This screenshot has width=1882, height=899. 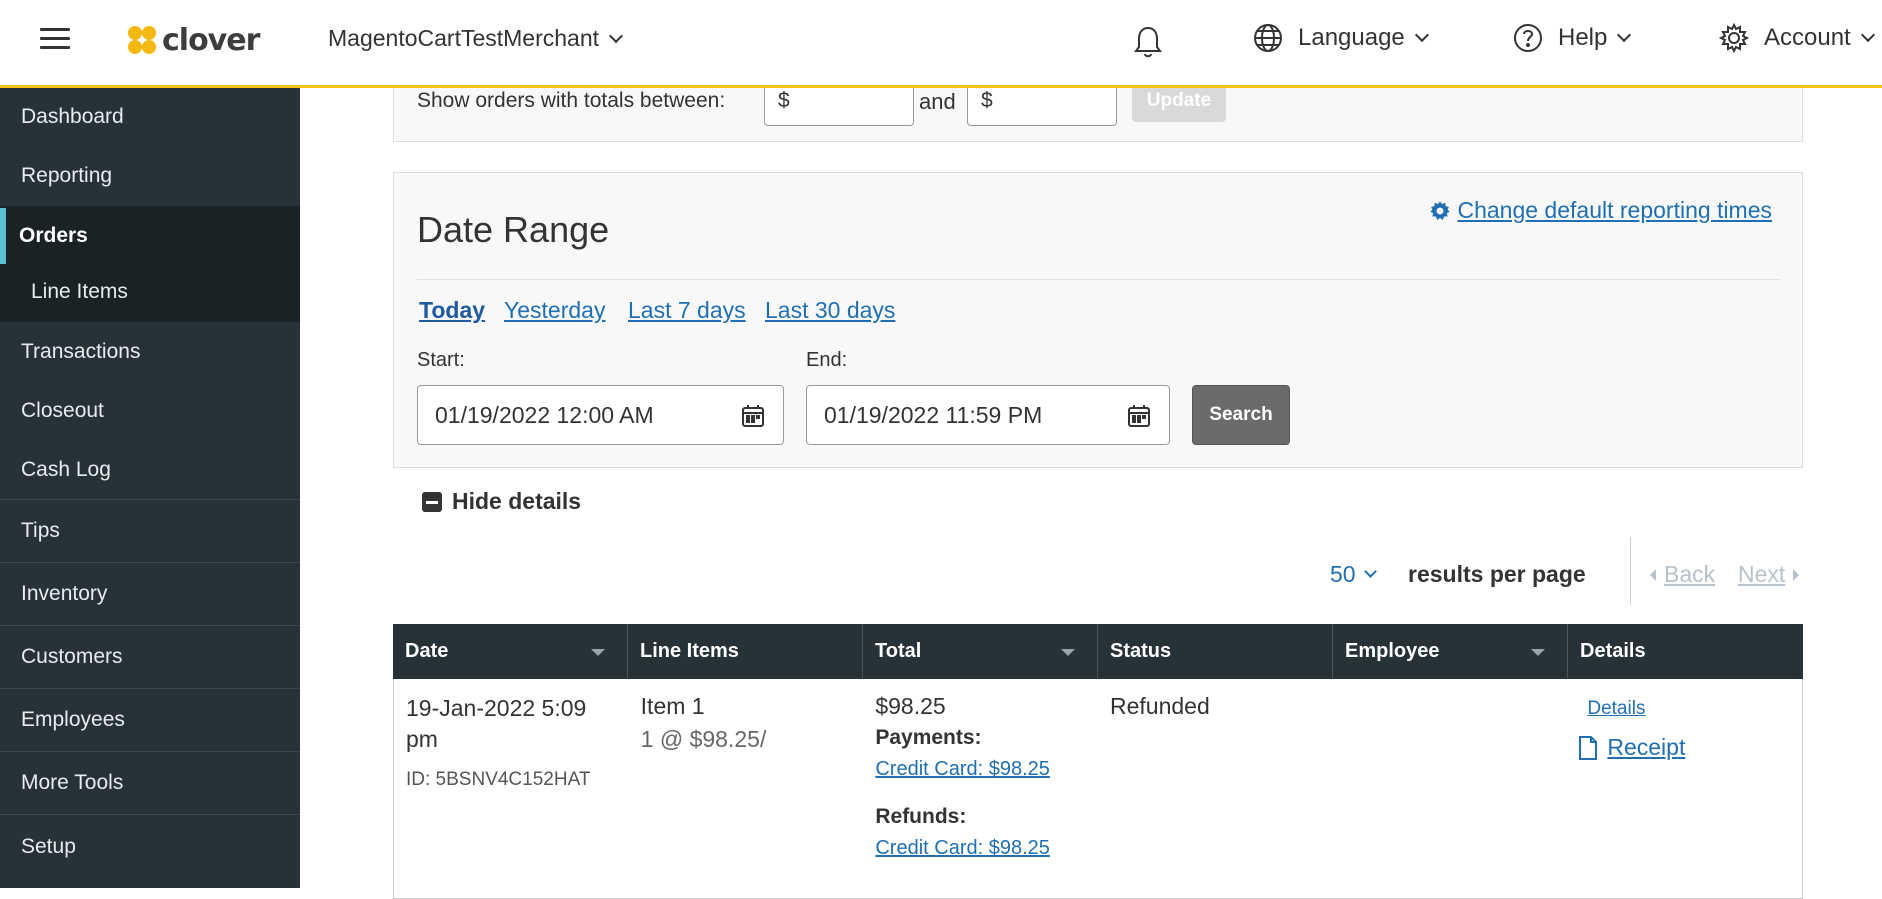 I want to click on sidebar-item-orders: Orders, so click(x=150, y=236).